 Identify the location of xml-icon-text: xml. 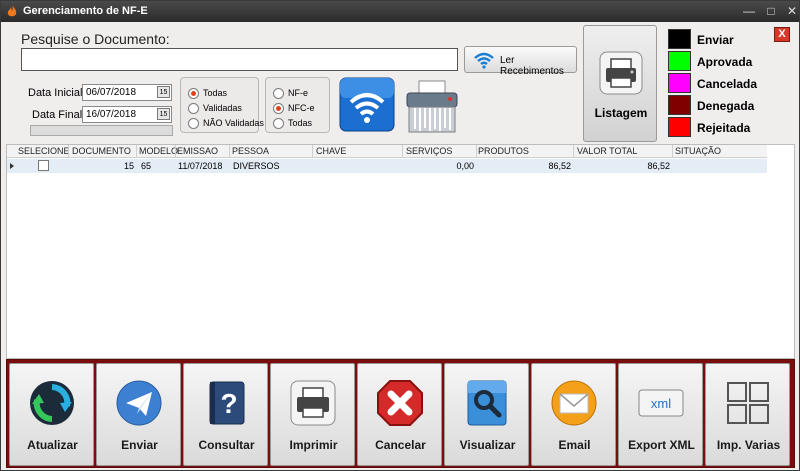
(661, 403).